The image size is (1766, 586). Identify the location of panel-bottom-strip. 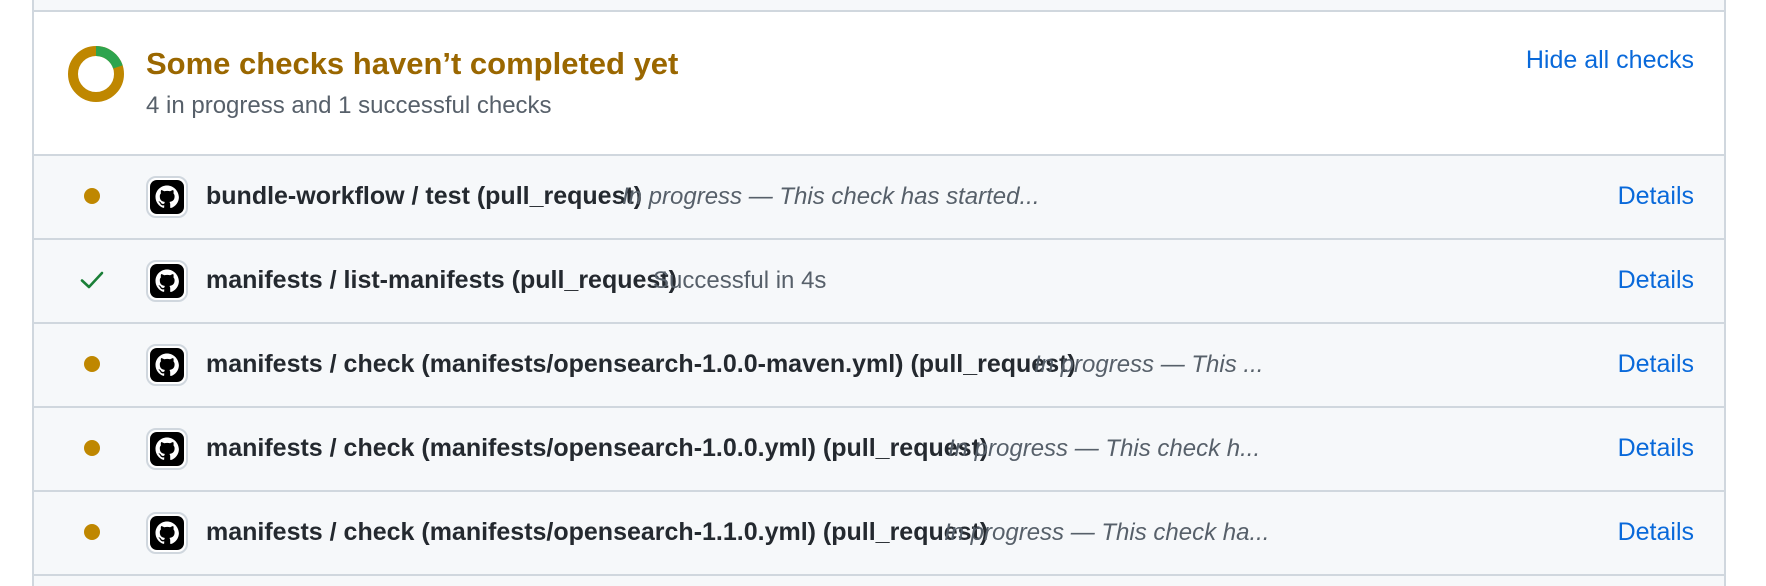
(879, 581).